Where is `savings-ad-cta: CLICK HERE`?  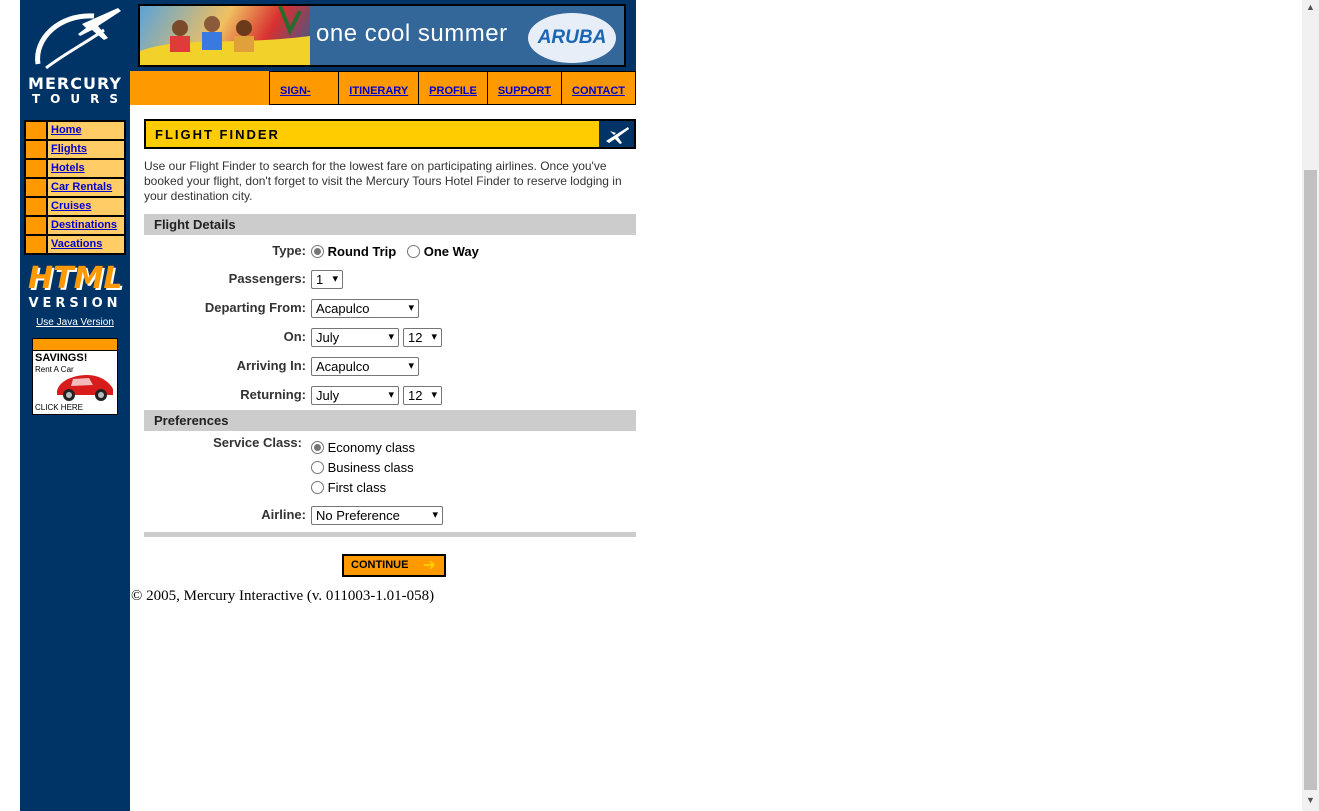
savings-ad-cta: CLICK HERE is located at coordinates (59, 407).